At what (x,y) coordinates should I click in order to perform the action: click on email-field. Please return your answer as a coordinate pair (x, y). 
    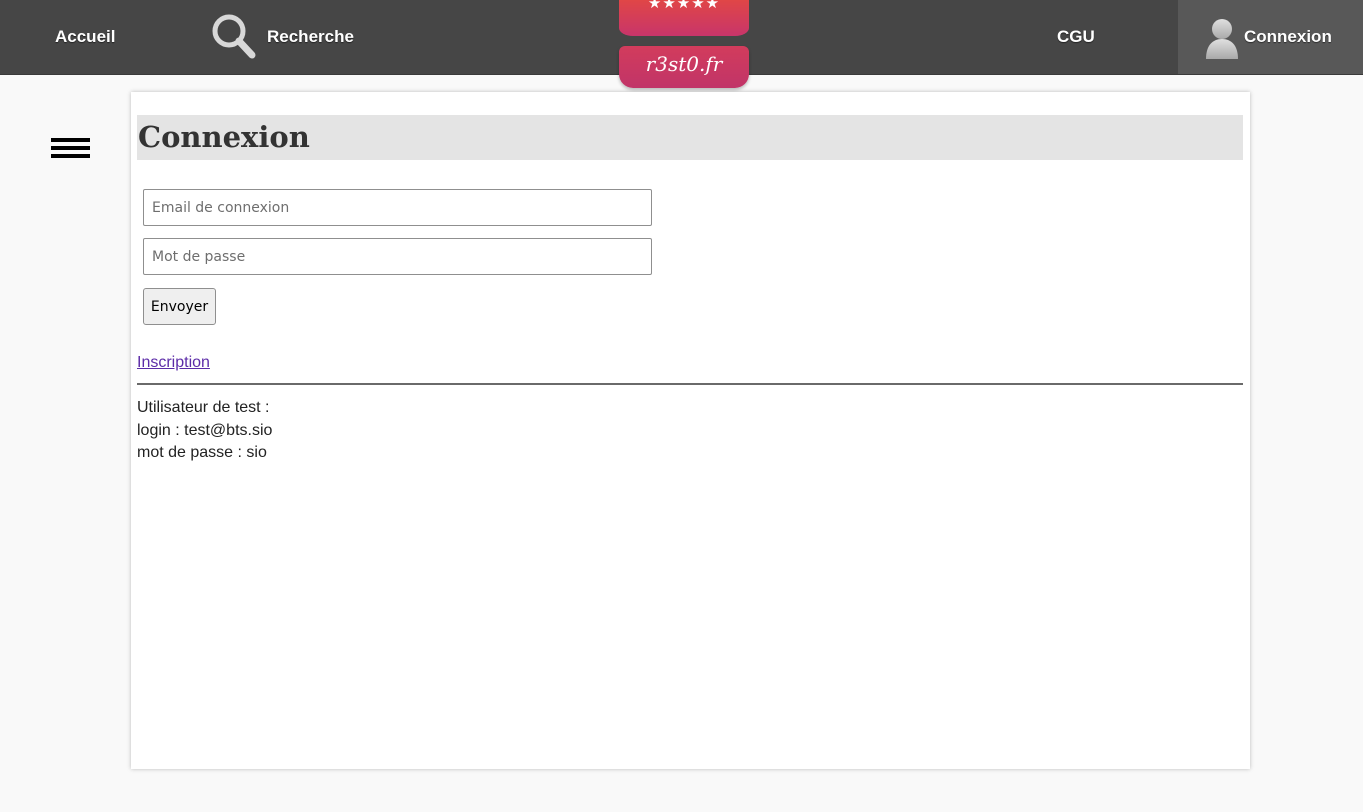
    Looking at the image, I should click on (397, 207).